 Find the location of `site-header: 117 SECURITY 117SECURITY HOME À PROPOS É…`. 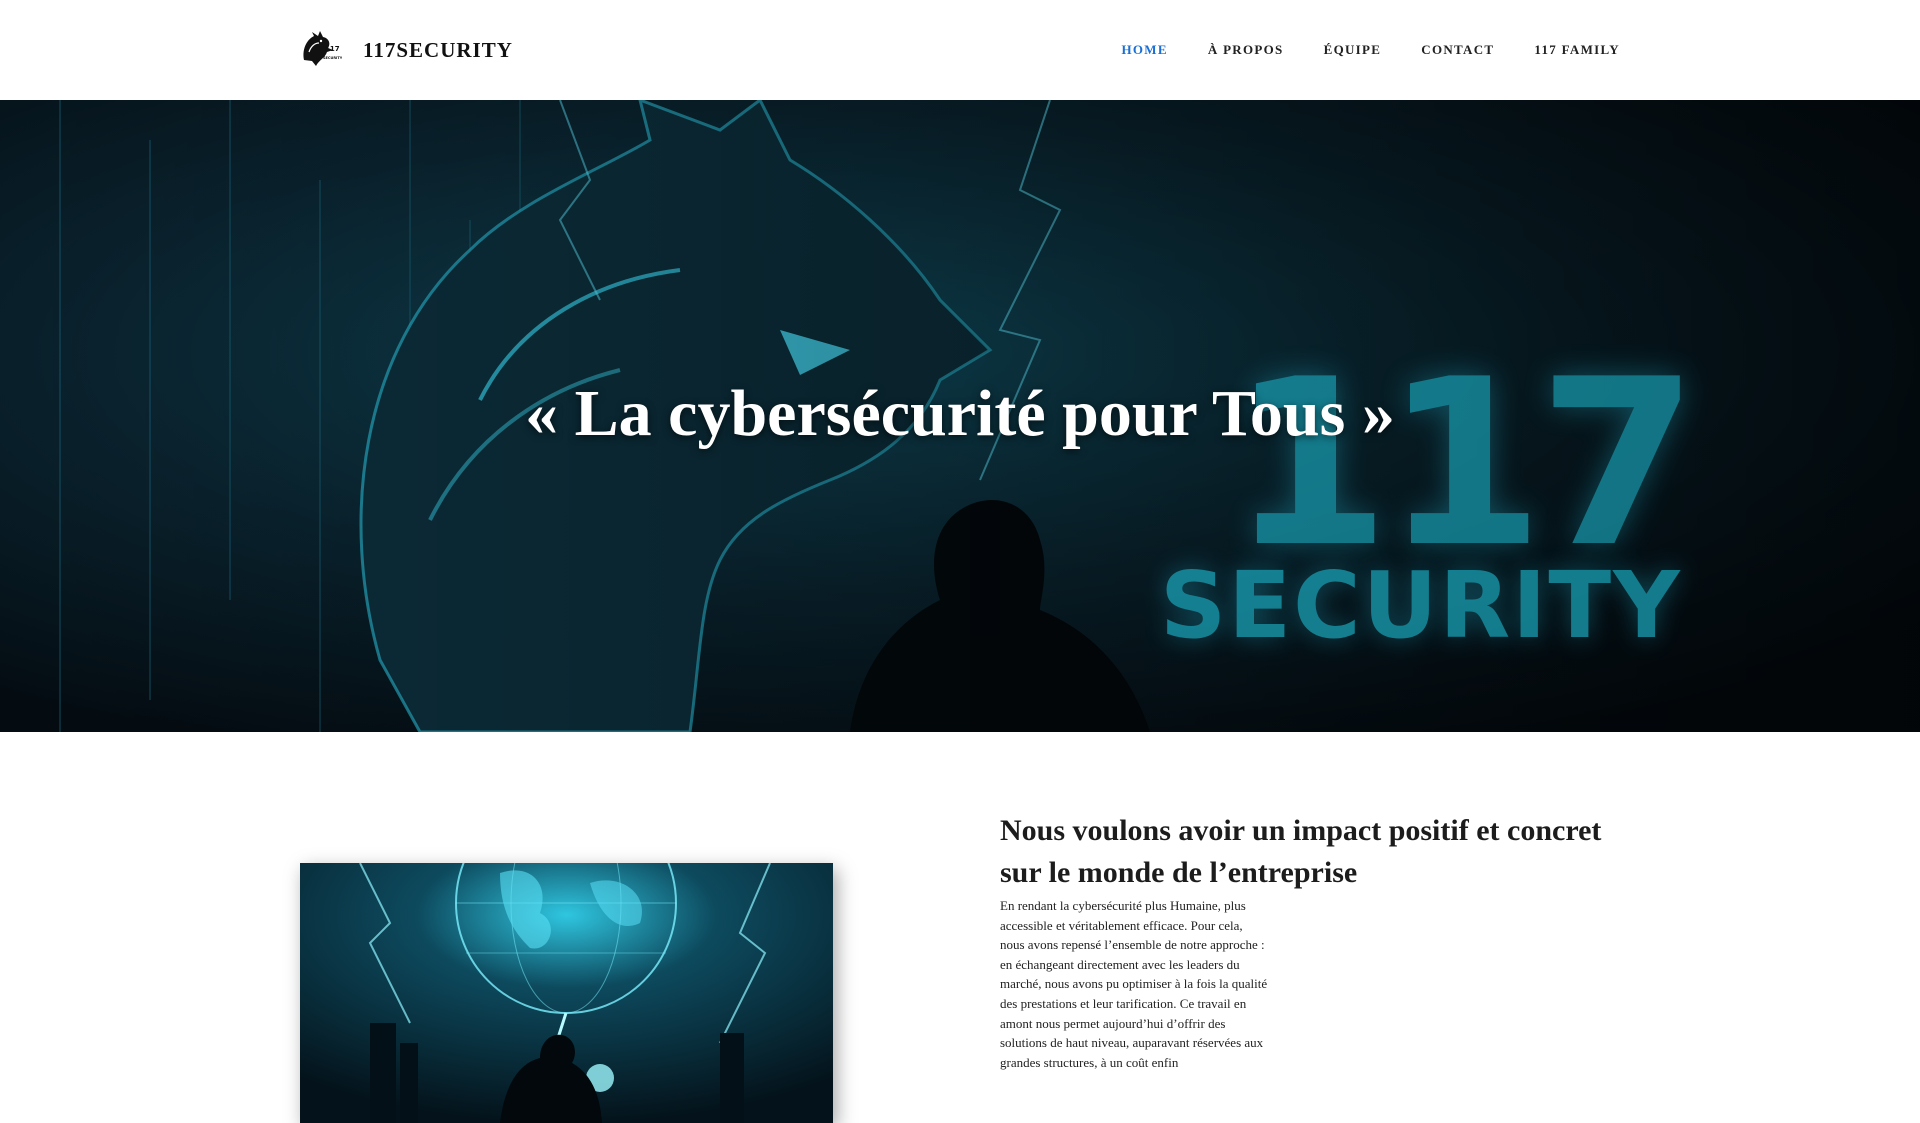

site-header: 117 SECURITY 117SECURITY HOME À PROPOS É… is located at coordinates (960, 50).